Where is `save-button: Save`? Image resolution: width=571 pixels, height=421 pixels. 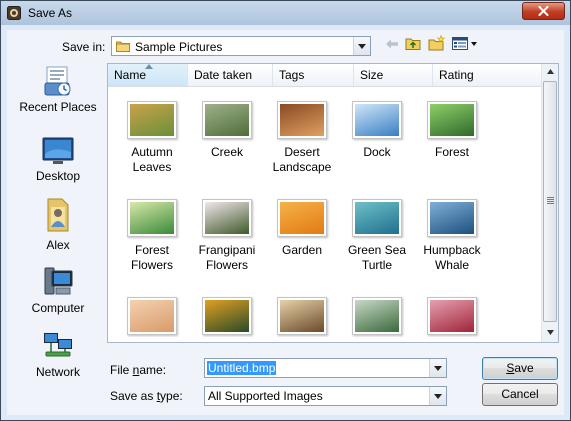
save-button: Save is located at coordinates (520, 368).